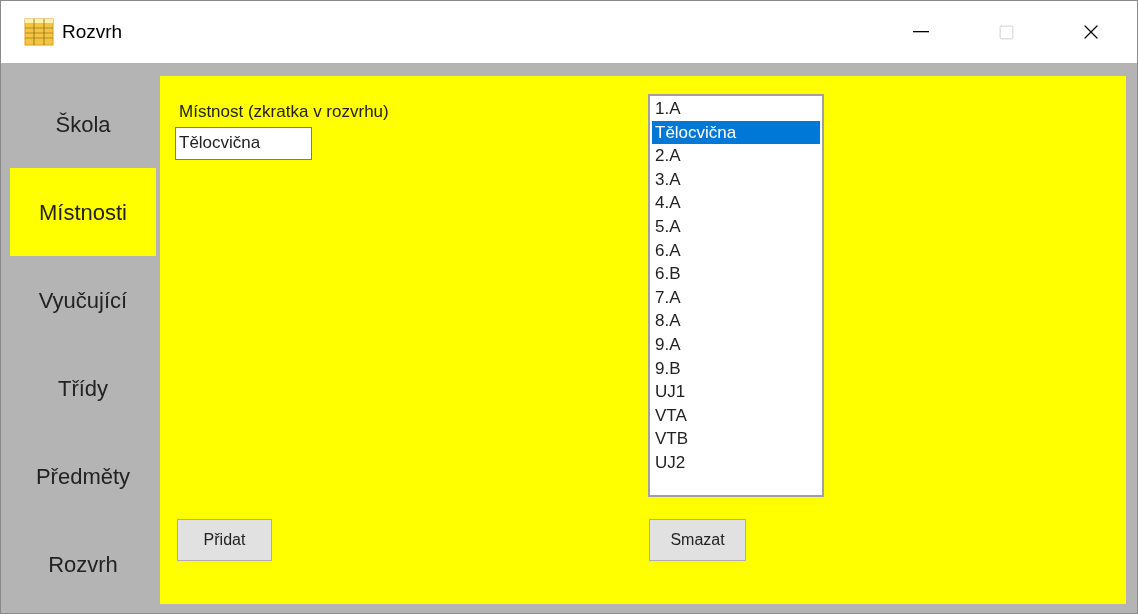 The image size is (1138, 614). I want to click on add-button: Přidat, so click(224, 540).